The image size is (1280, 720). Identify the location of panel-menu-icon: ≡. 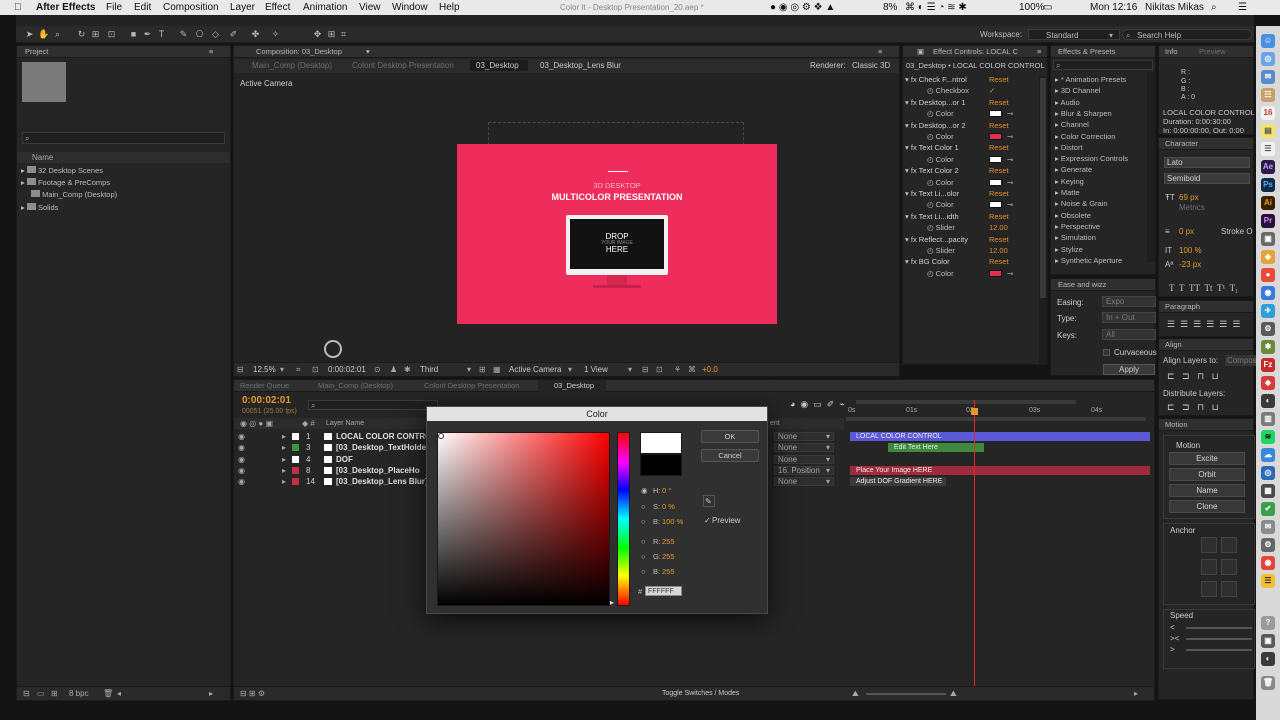
(211, 52).